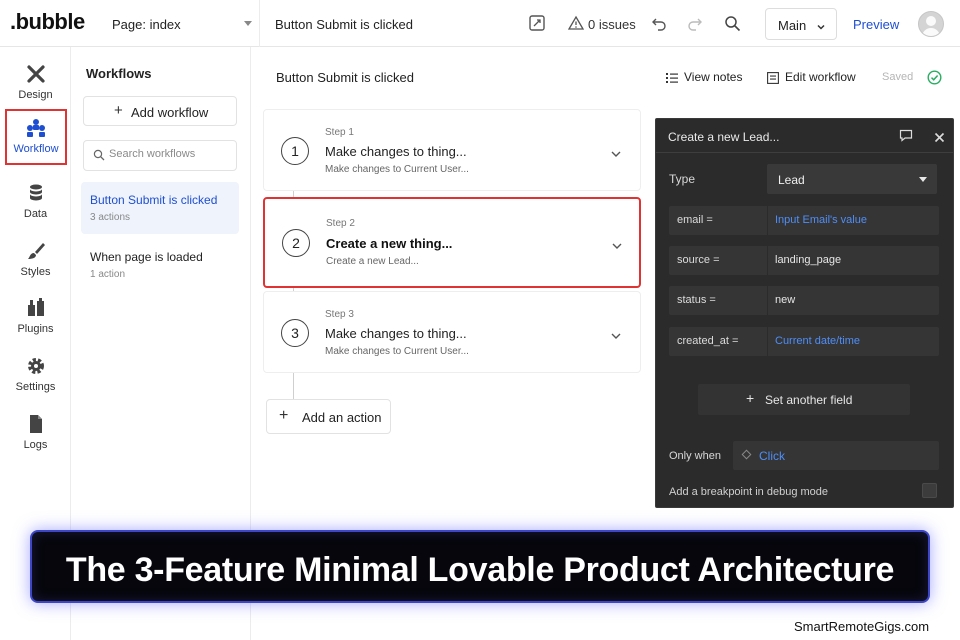 The height and width of the screenshot is (640, 960). I want to click on bubble-logo: .bubble, so click(47, 22).